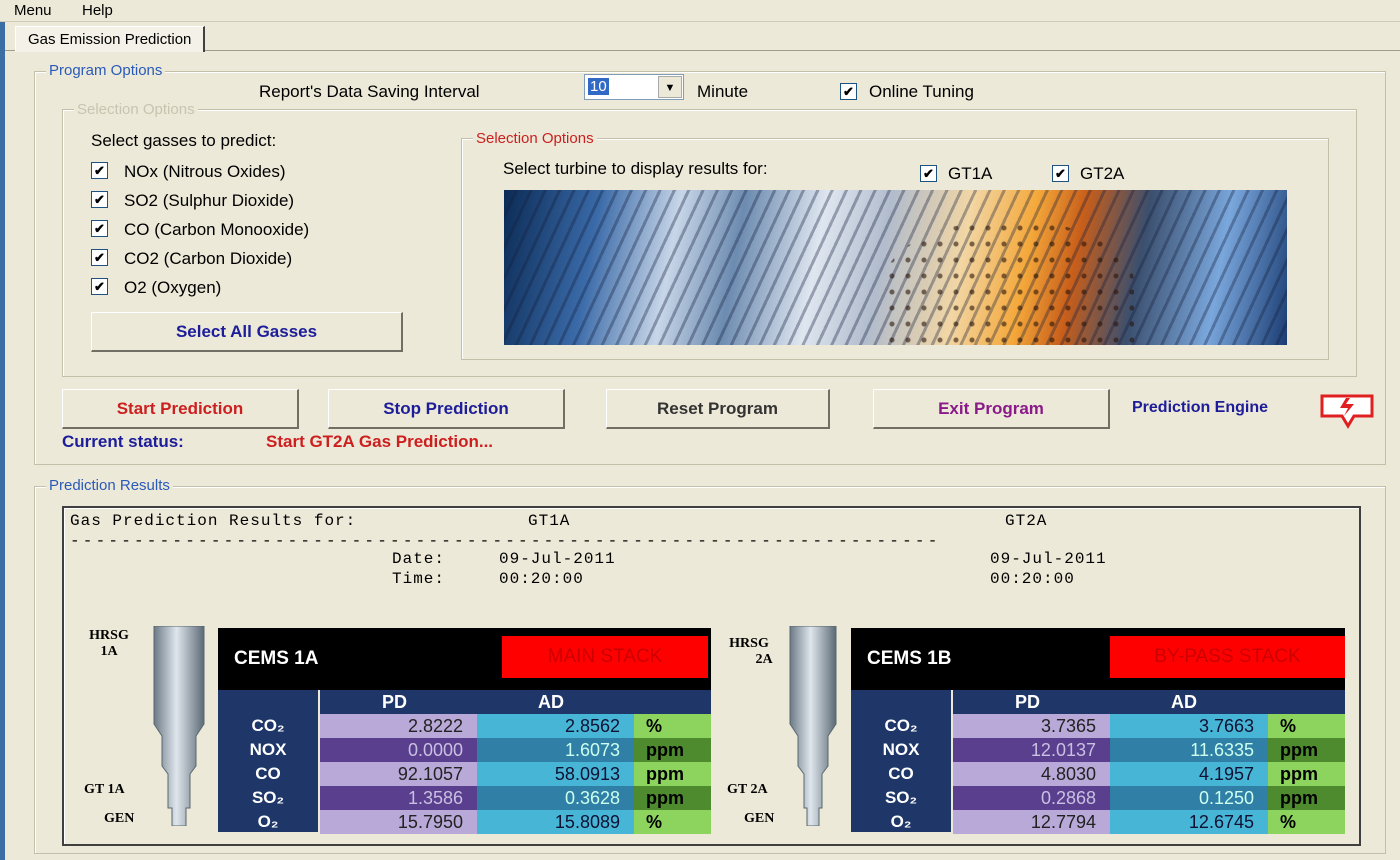 The image size is (1400, 860). Describe the element at coordinates (97, 10) in the screenshot. I see `menu-help: Help` at that location.